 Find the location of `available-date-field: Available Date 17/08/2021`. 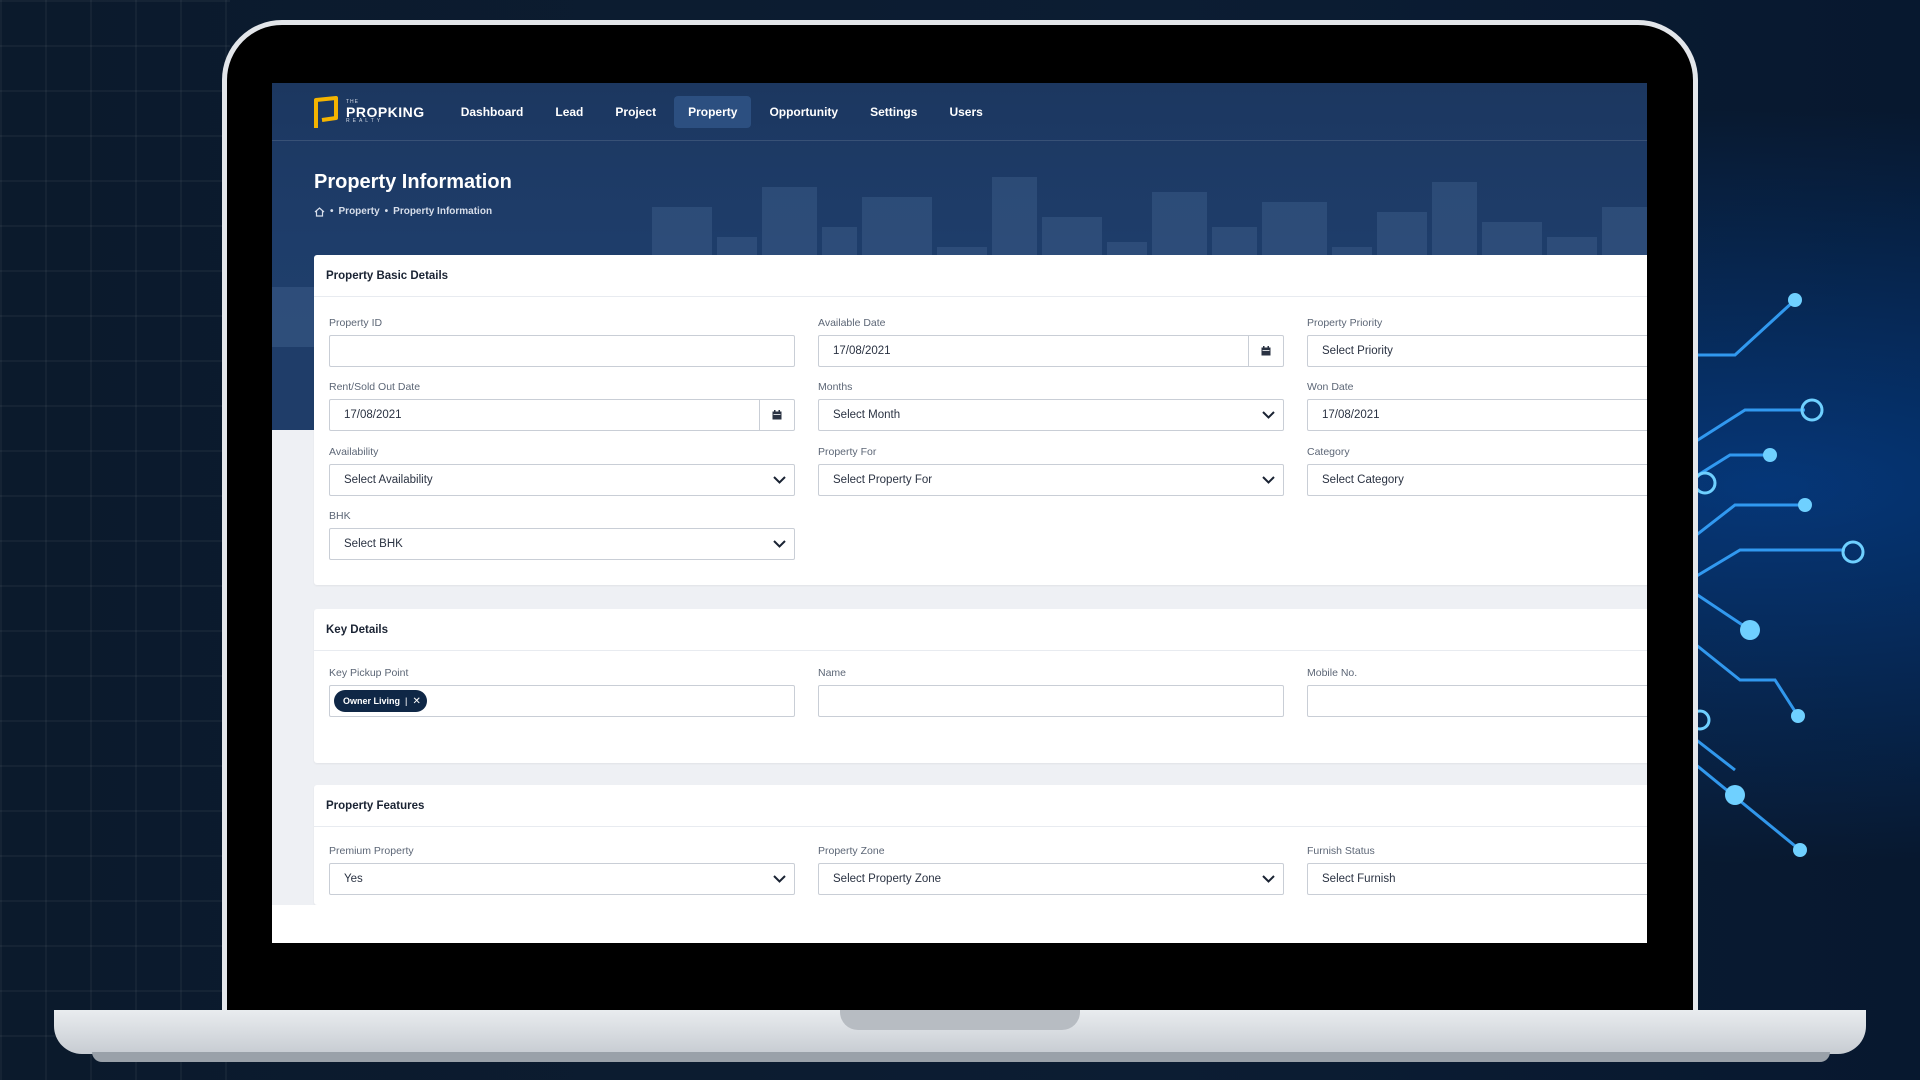

available-date-field: Available Date 17/08/2021 is located at coordinates (1051, 342).